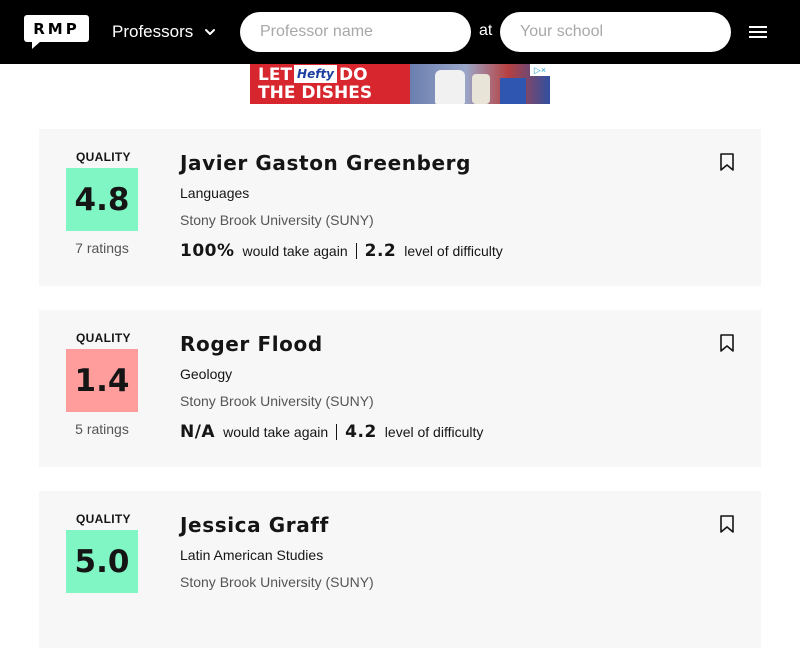 This screenshot has height=648, width=800. Describe the element at coordinates (361, 432) in the screenshot. I see `difficulty-value: 4.2` at that location.